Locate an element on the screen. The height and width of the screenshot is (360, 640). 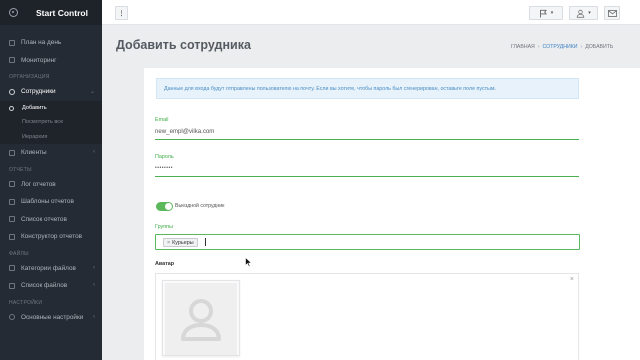
flag-icon is located at coordinates (543, 13).